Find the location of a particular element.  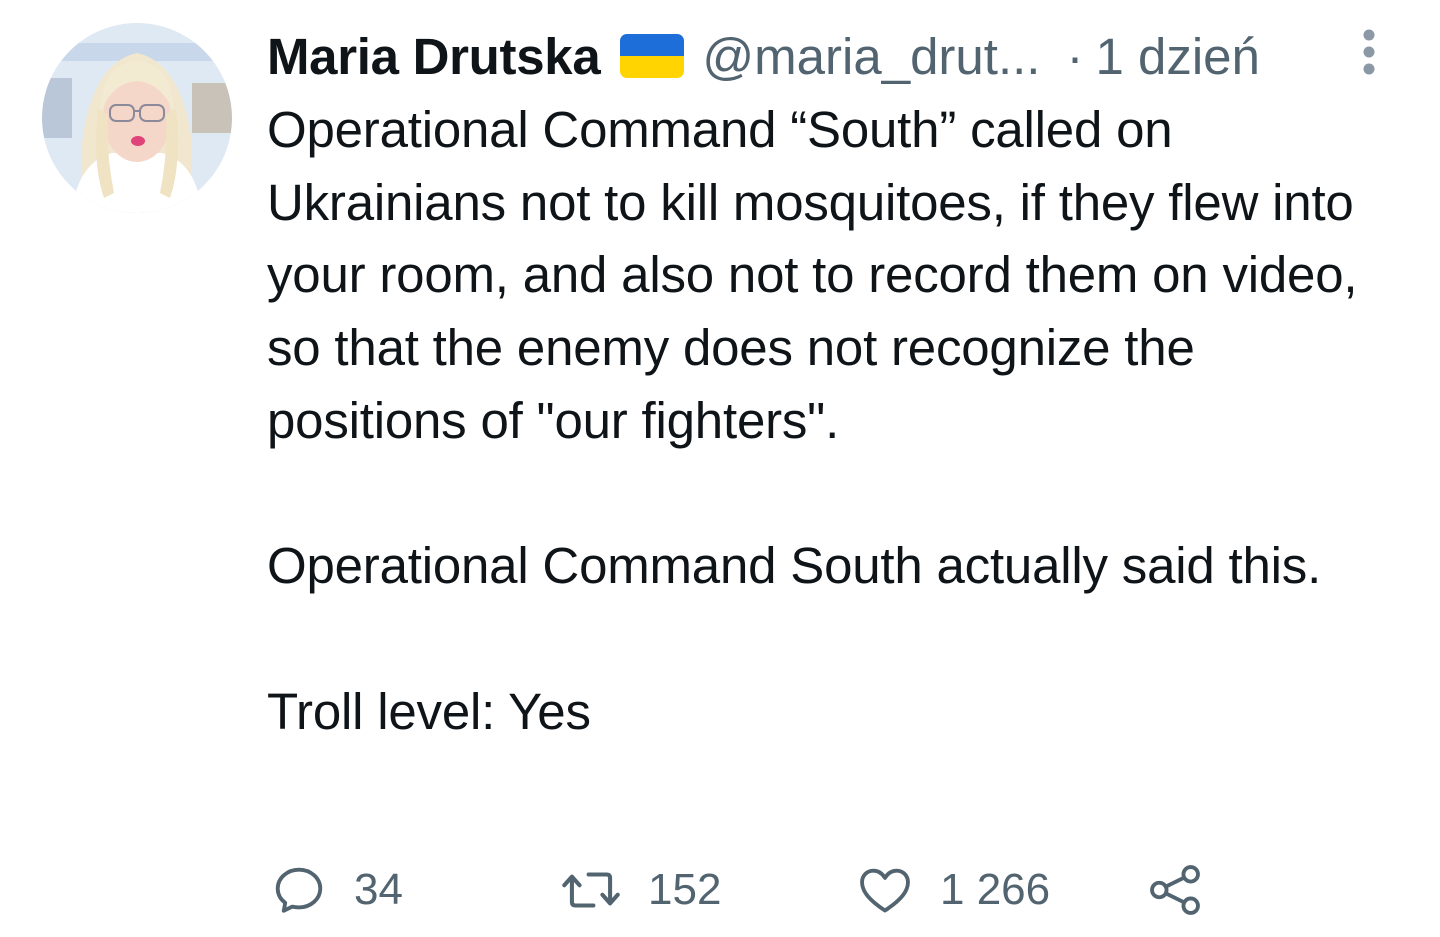

heart-icon is located at coordinates (885, 890).